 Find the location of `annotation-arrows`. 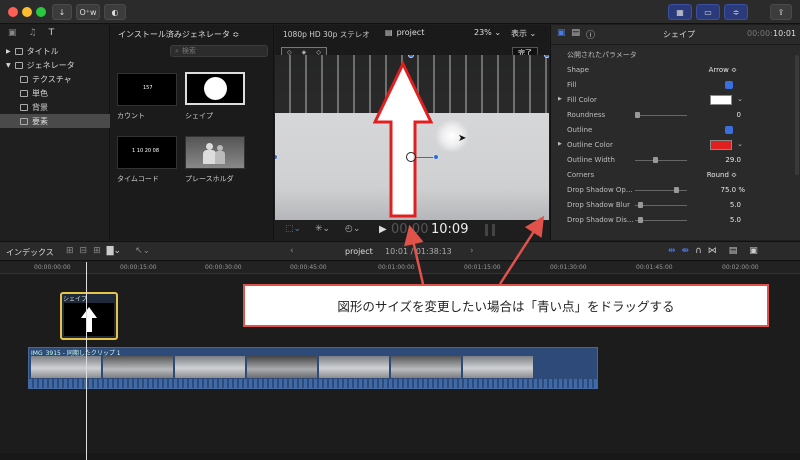

annotation-arrows is located at coordinates (474, 250).